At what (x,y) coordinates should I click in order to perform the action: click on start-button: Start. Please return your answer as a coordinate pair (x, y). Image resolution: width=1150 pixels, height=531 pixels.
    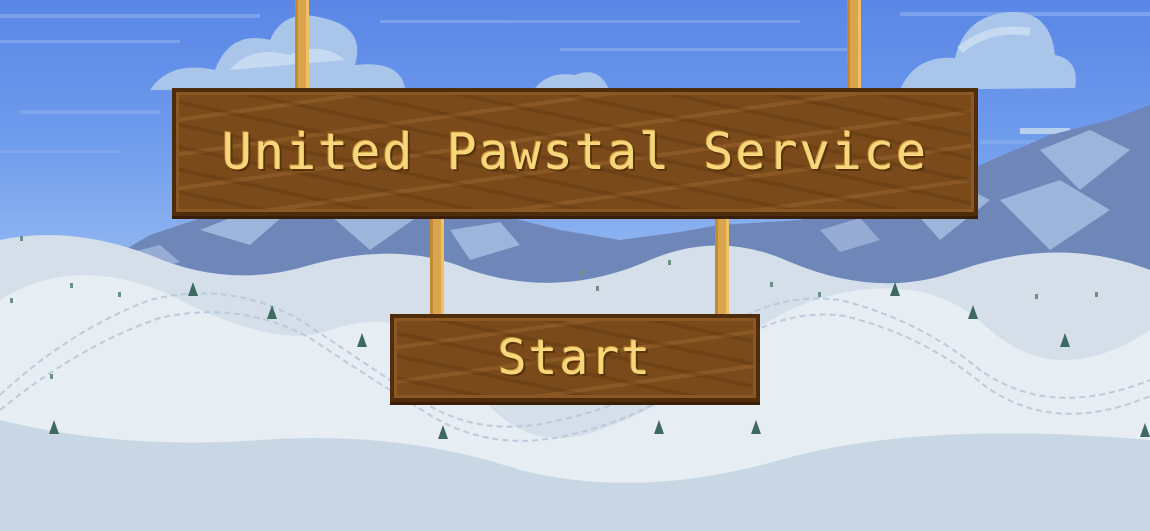
    Looking at the image, I should click on (575, 358).